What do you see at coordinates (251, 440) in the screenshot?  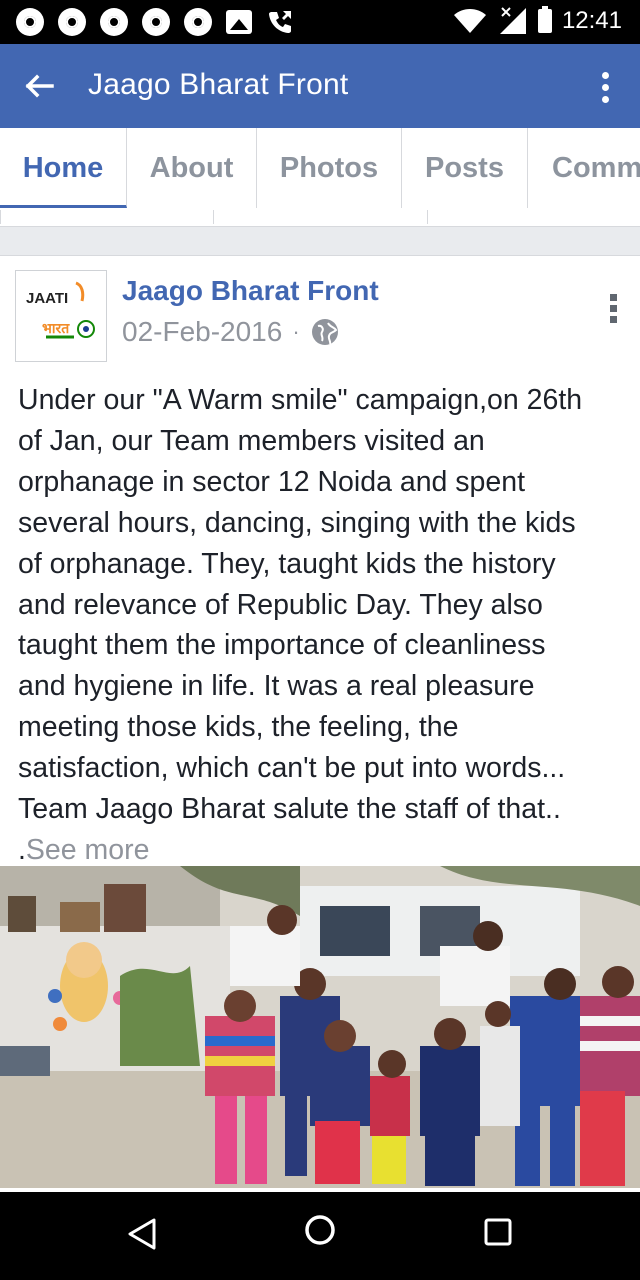 I see `post-line: of Jan, our Team members visited an` at bounding box center [251, 440].